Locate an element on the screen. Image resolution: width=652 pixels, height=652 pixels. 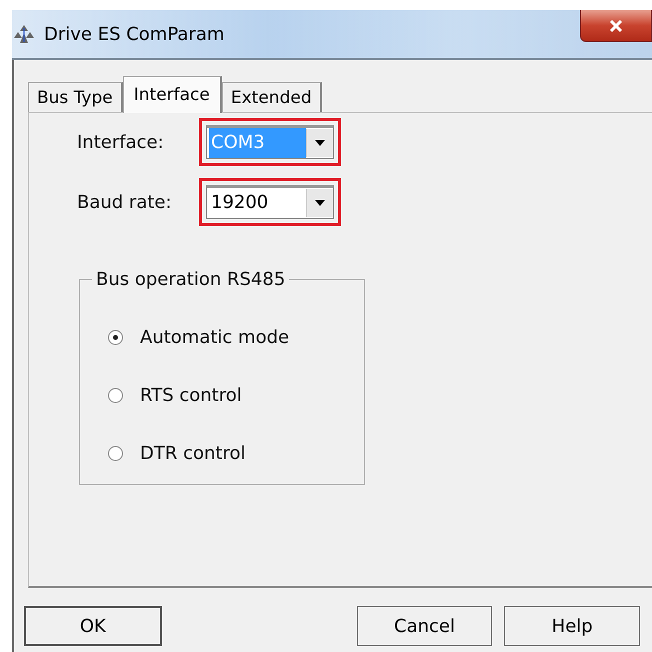
dialog-button: Help is located at coordinates (572, 626).